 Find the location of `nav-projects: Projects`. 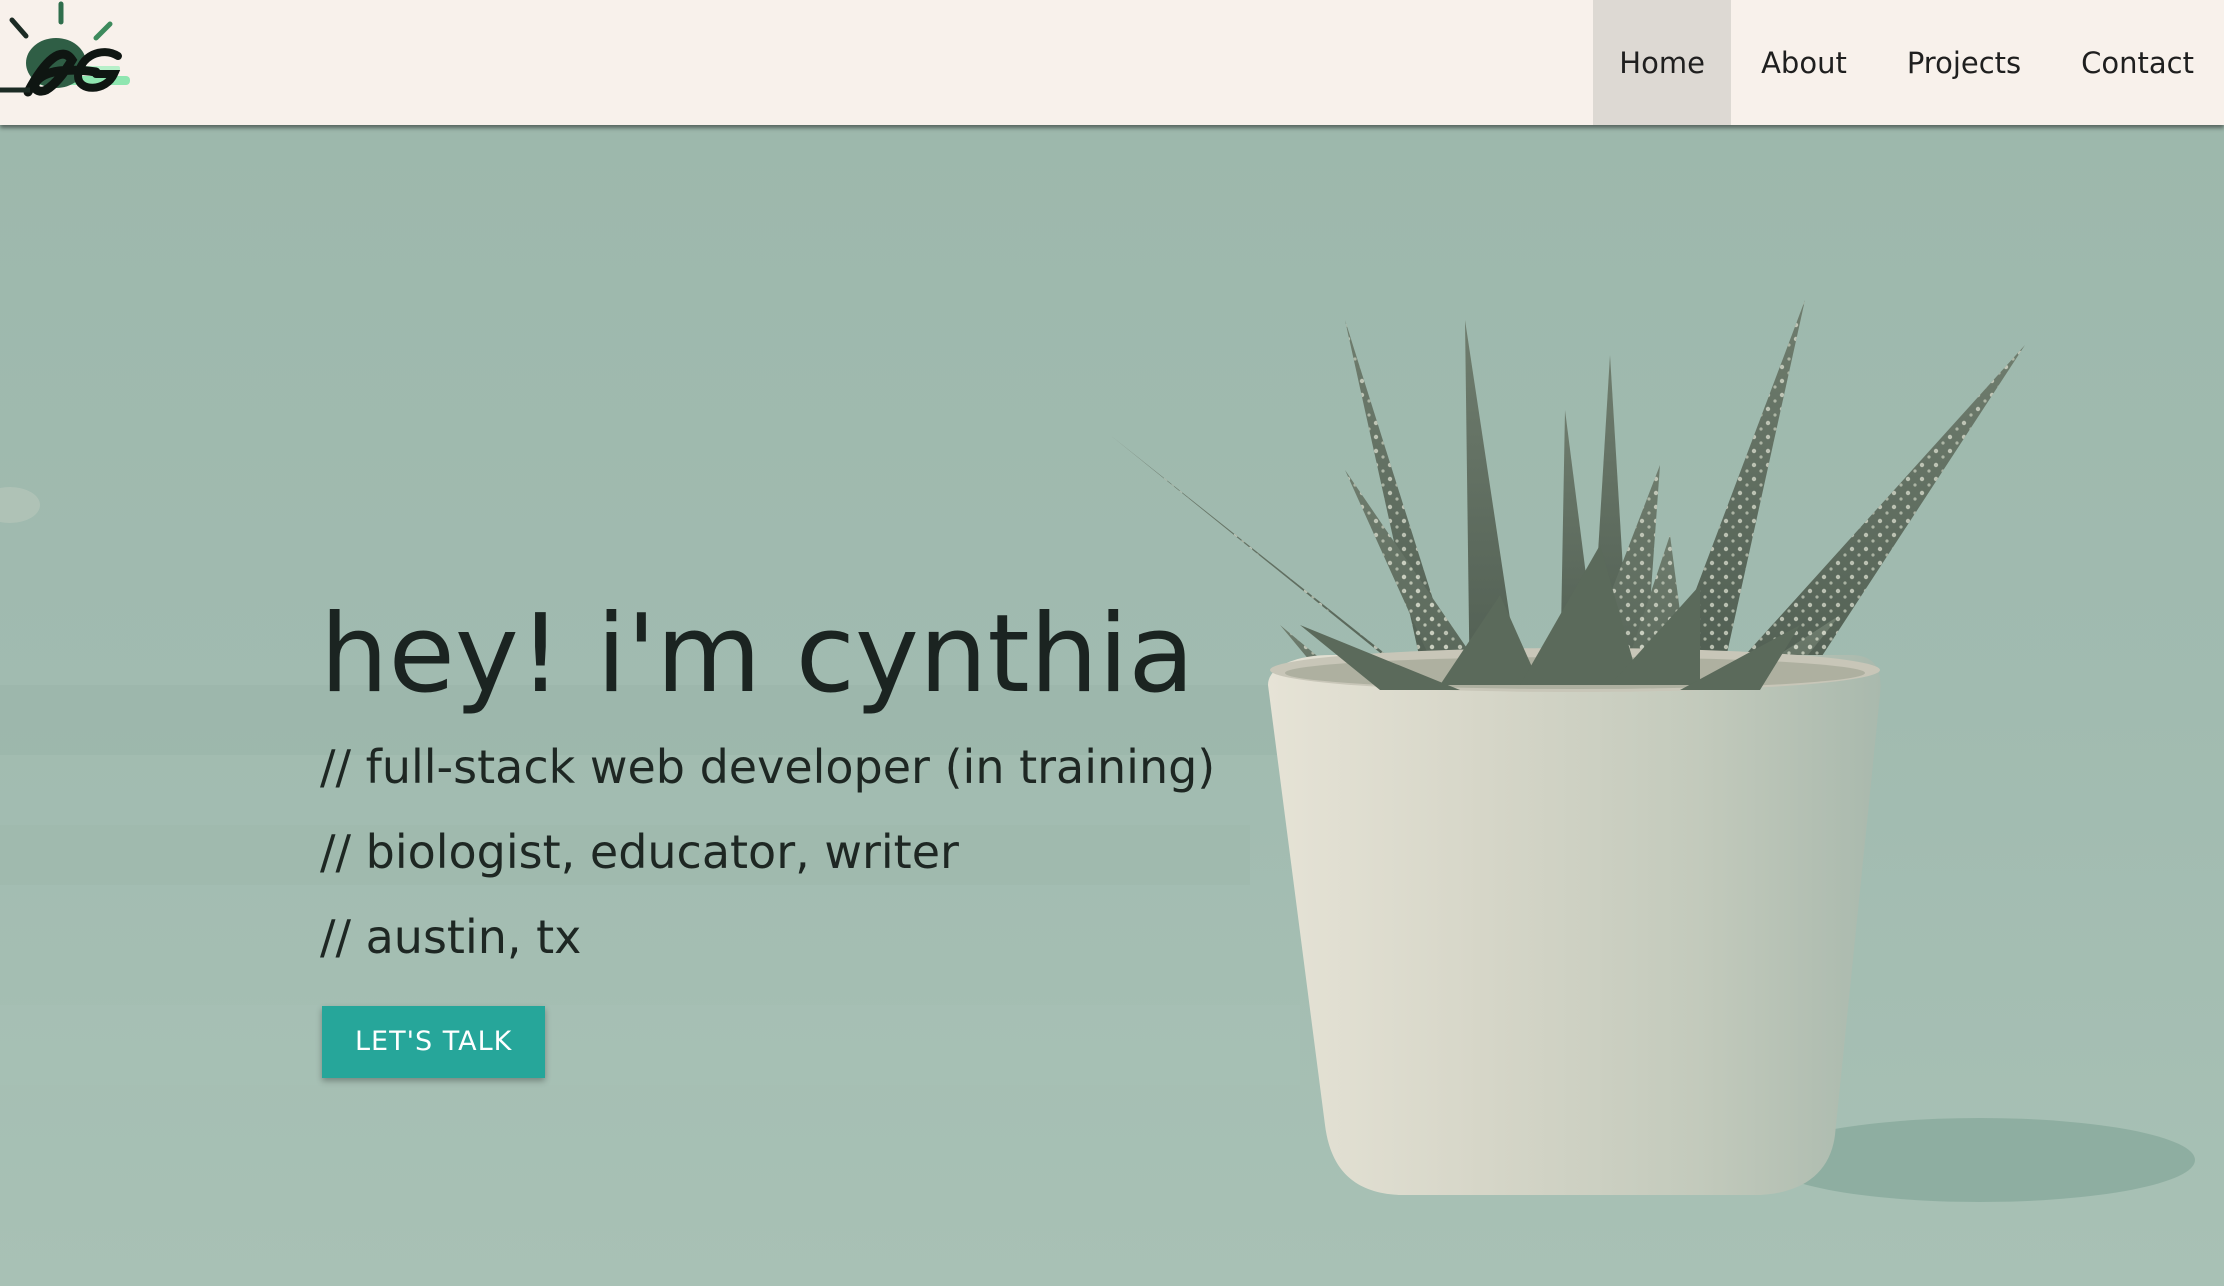

nav-projects: Projects is located at coordinates (1964, 62).